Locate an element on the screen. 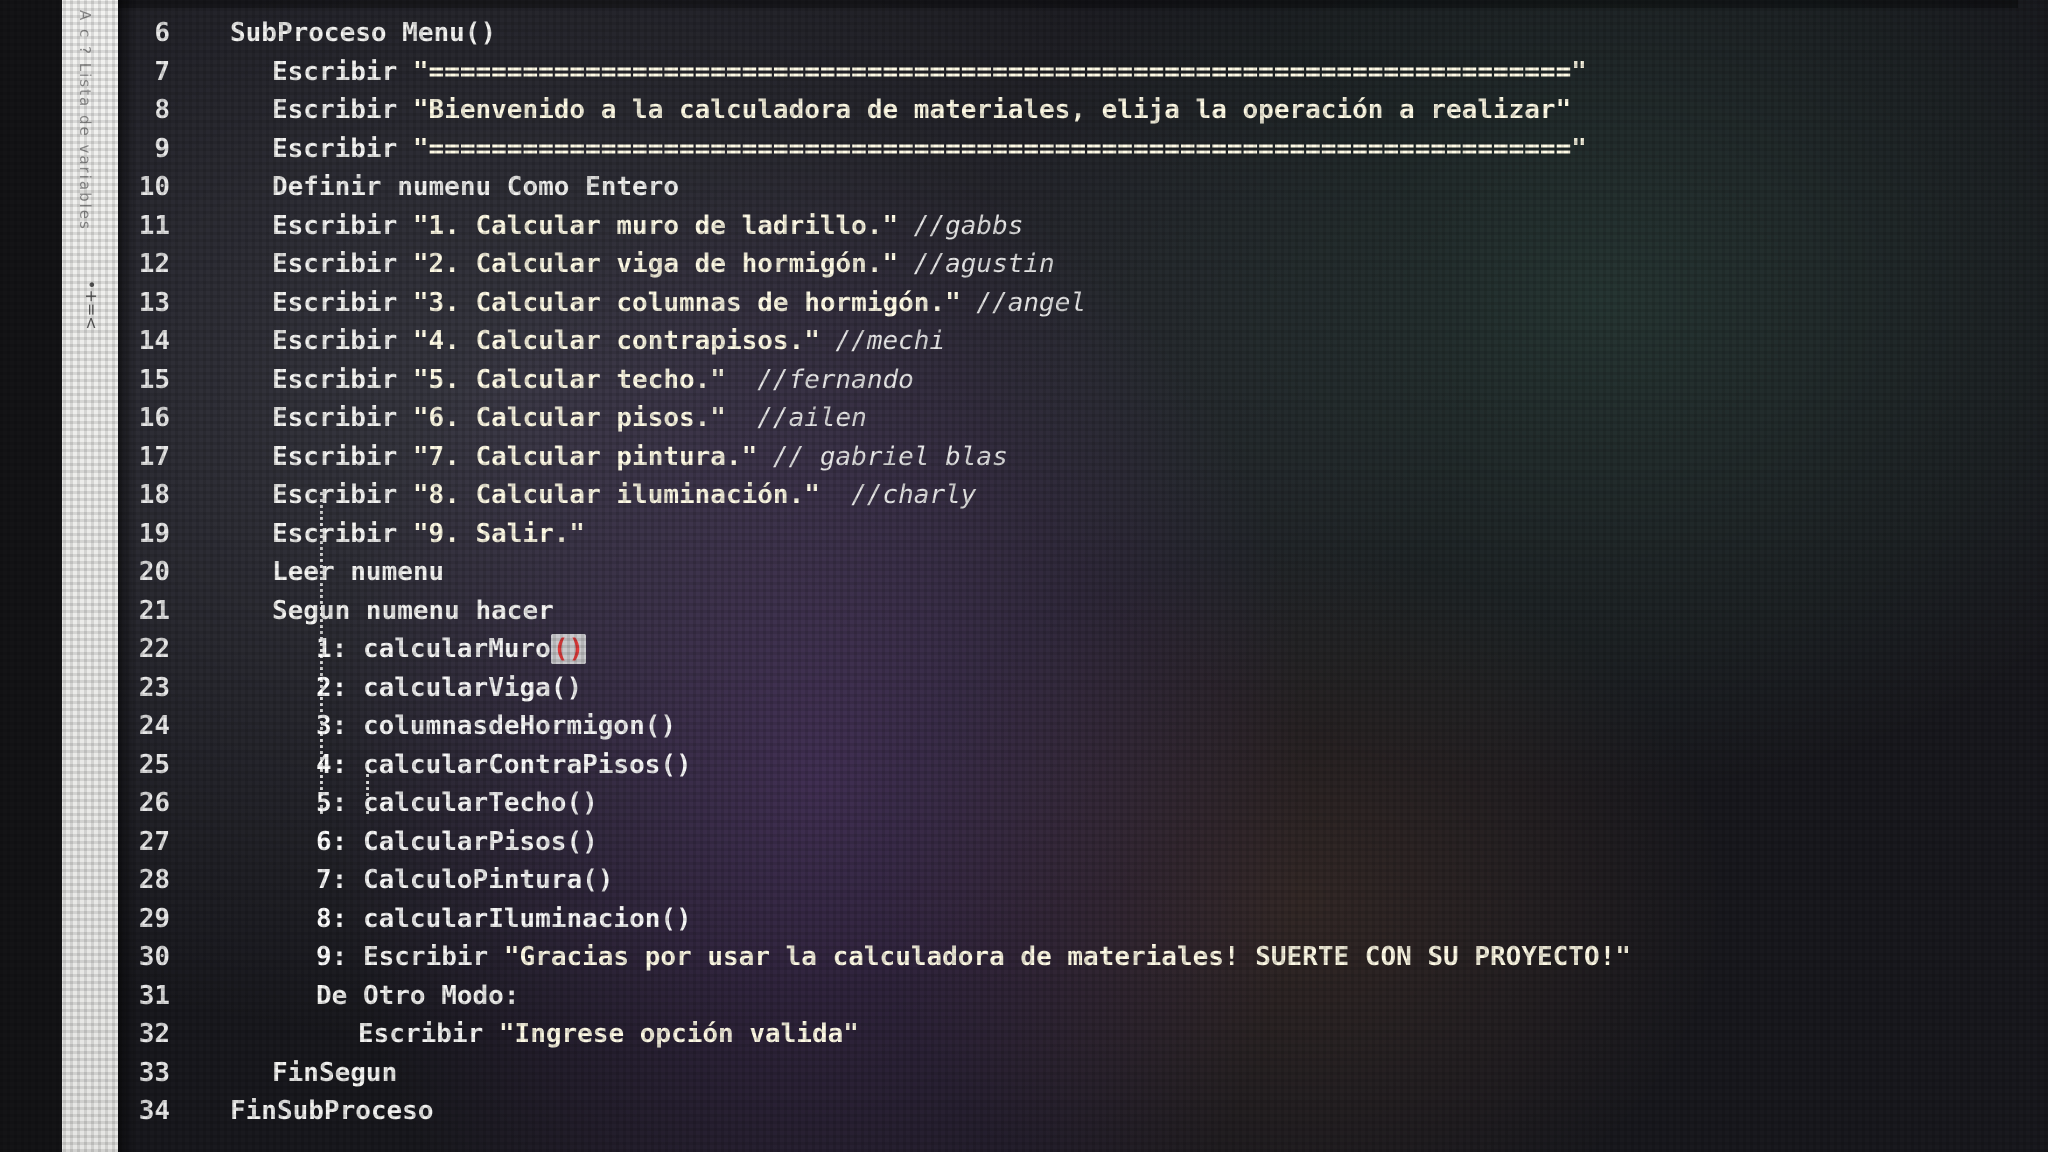 The height and width of the screenshot is (1152, 2048). code-content: 4: calcularContraPisos() is located at coordinates (504, 765).